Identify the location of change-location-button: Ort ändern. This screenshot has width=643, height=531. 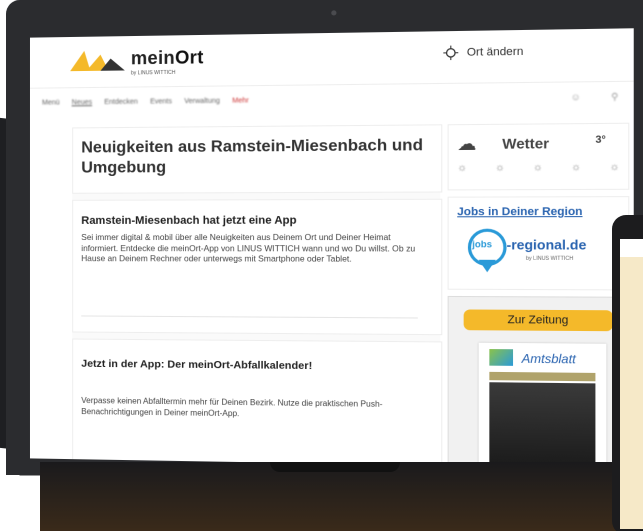
(483, 53).